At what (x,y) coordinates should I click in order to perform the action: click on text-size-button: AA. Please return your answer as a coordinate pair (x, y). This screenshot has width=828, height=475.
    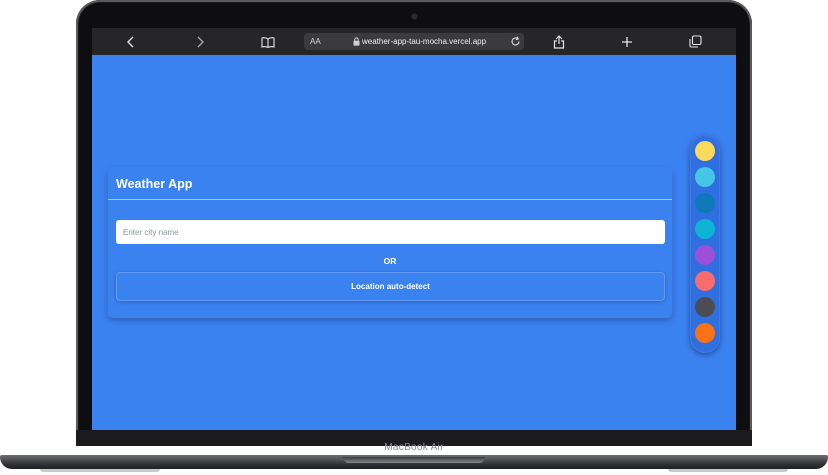
    Looking at the image, I should click on (315, 41).